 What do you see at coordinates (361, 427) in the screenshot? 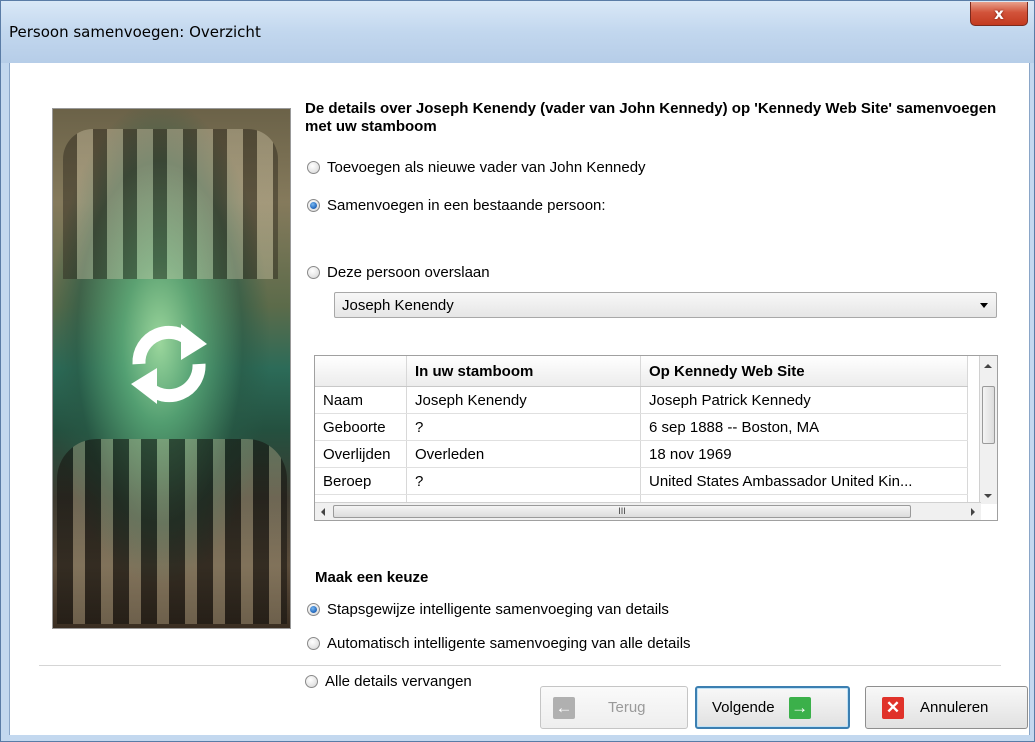
I see `table-cell: Geboorte` at bounding box center [361, 427].